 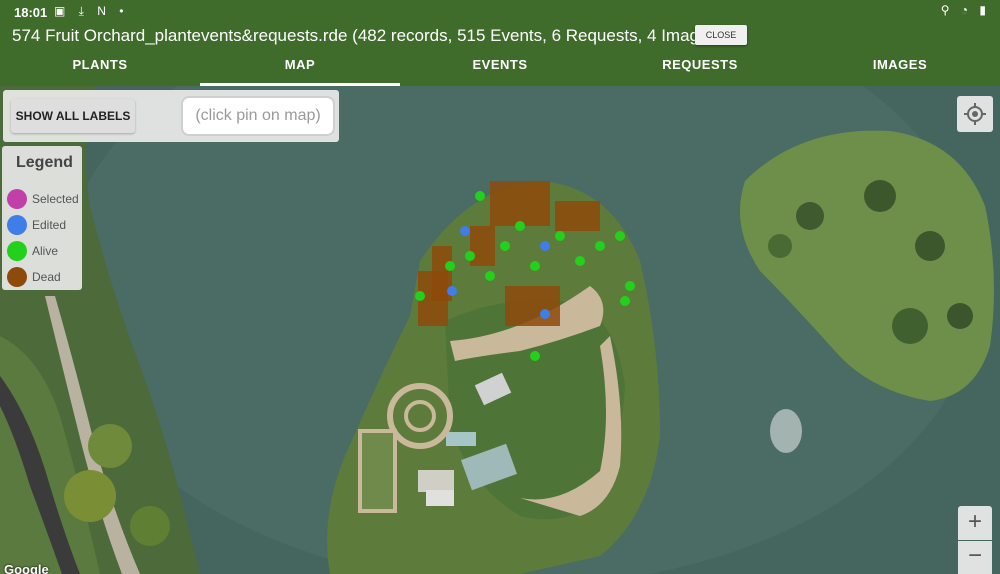 I want to click on map-legend: Legend Selected Edited Alive Dead, so click(x=42, y=218).